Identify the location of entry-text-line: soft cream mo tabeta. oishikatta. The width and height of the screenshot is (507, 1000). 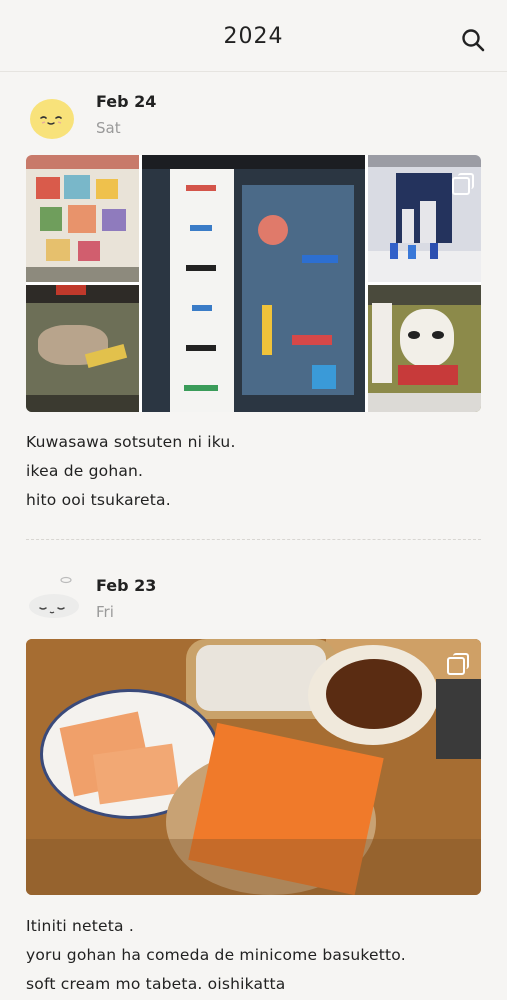
(156, 984).